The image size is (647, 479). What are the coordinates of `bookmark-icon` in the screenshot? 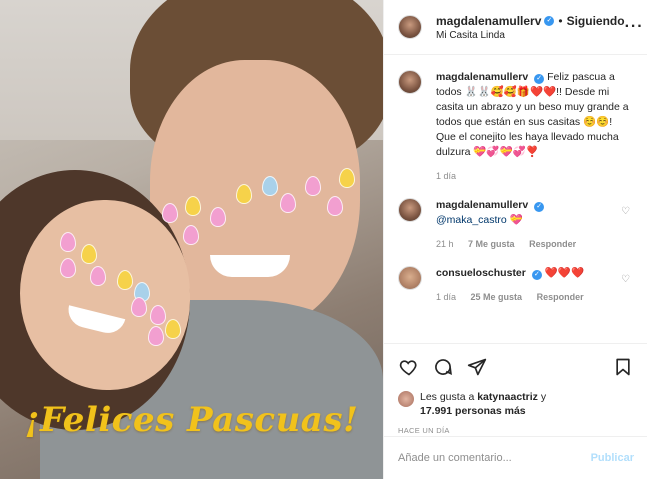 It's located at (623, 367).